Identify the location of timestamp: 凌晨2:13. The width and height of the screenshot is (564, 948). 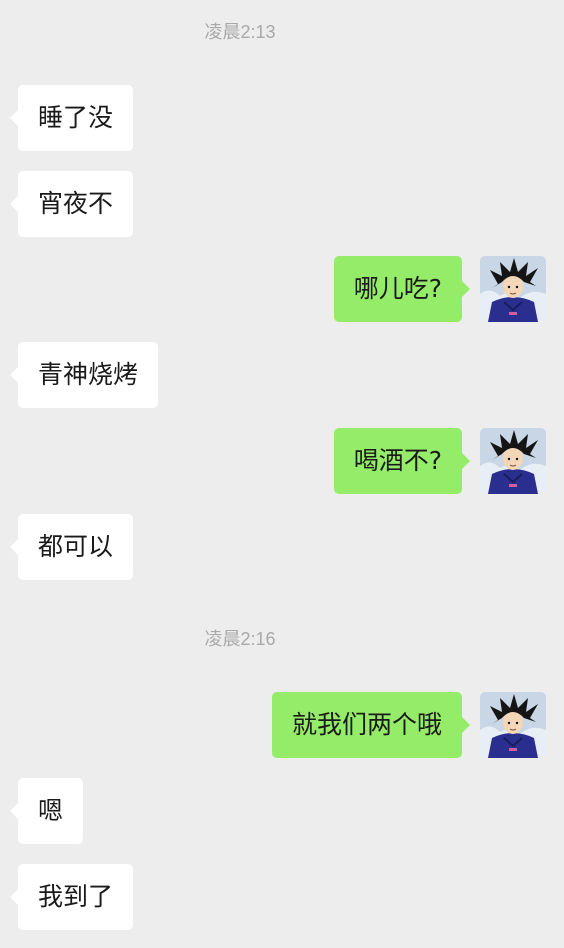
(240, 32).